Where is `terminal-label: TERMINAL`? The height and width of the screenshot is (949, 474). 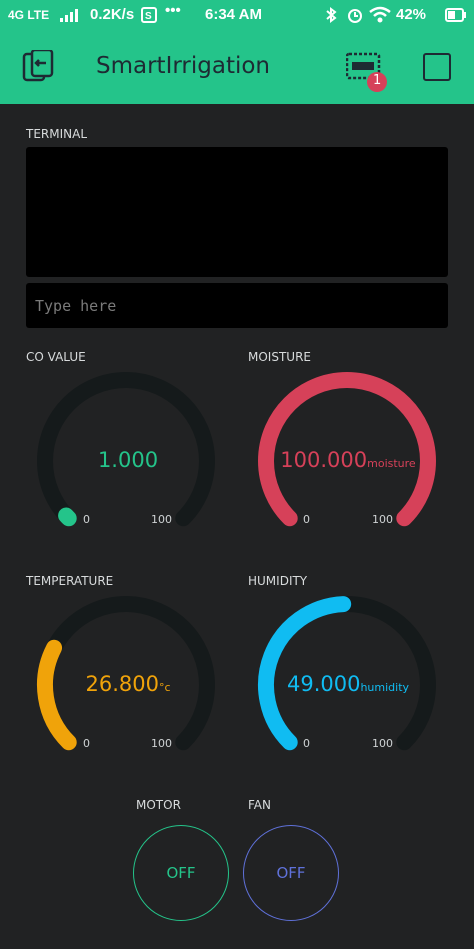
terminal-label: TERMINAL is located at coordinates (57, 134).